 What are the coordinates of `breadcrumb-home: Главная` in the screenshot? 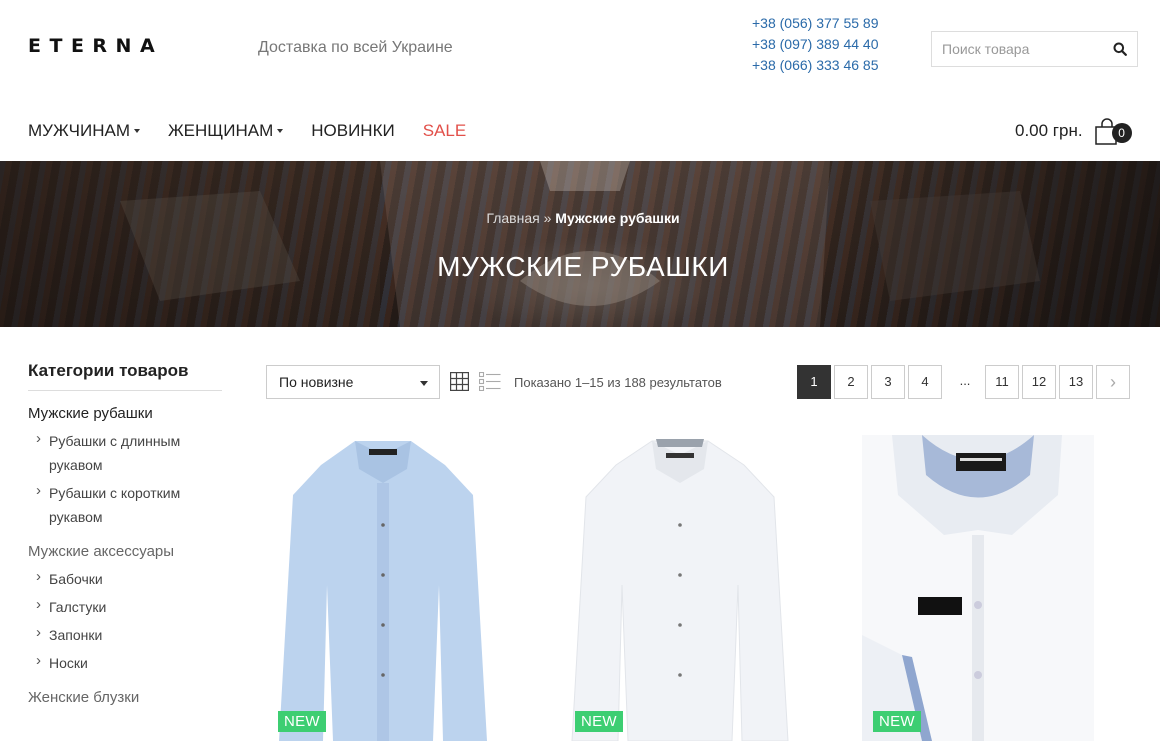 It's located at (512, 218).